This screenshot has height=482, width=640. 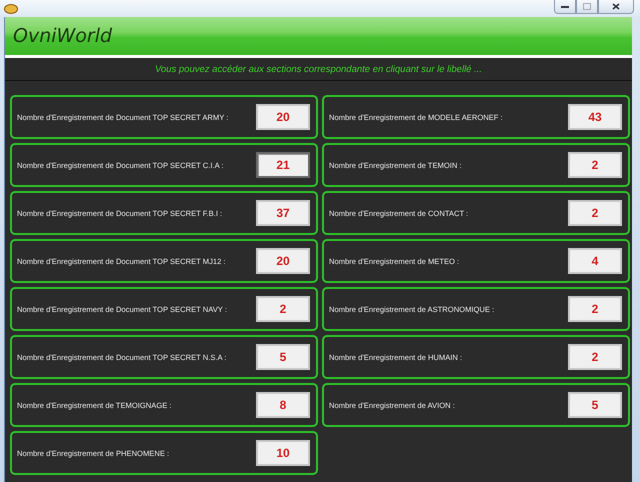 I want to click on close-button, so click(x=616, y=7).